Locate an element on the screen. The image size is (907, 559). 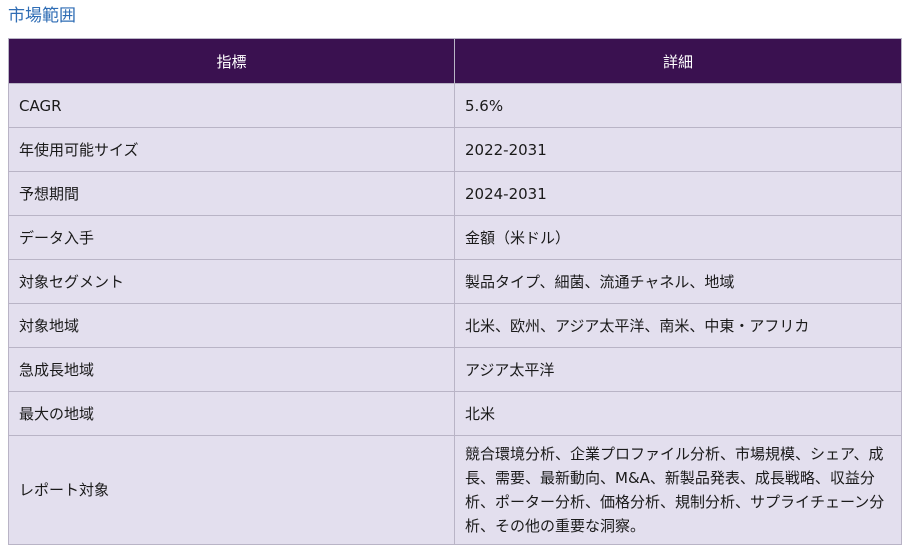
table-row: CAGR 5.6% is located at coordinates (455, 105).